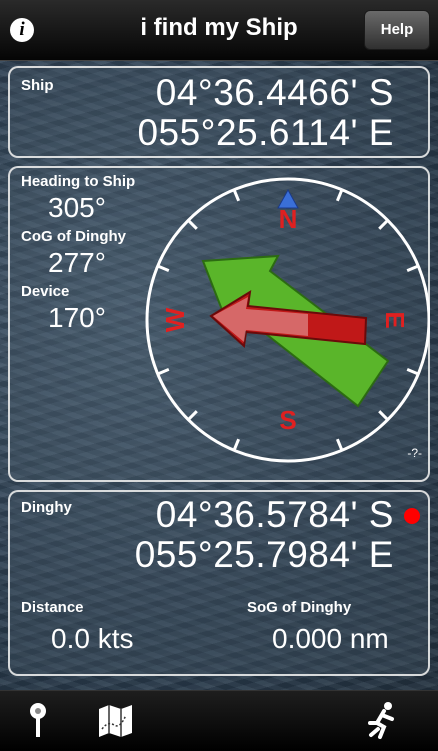  I want to click on help-button: Help, so click(397, 30).